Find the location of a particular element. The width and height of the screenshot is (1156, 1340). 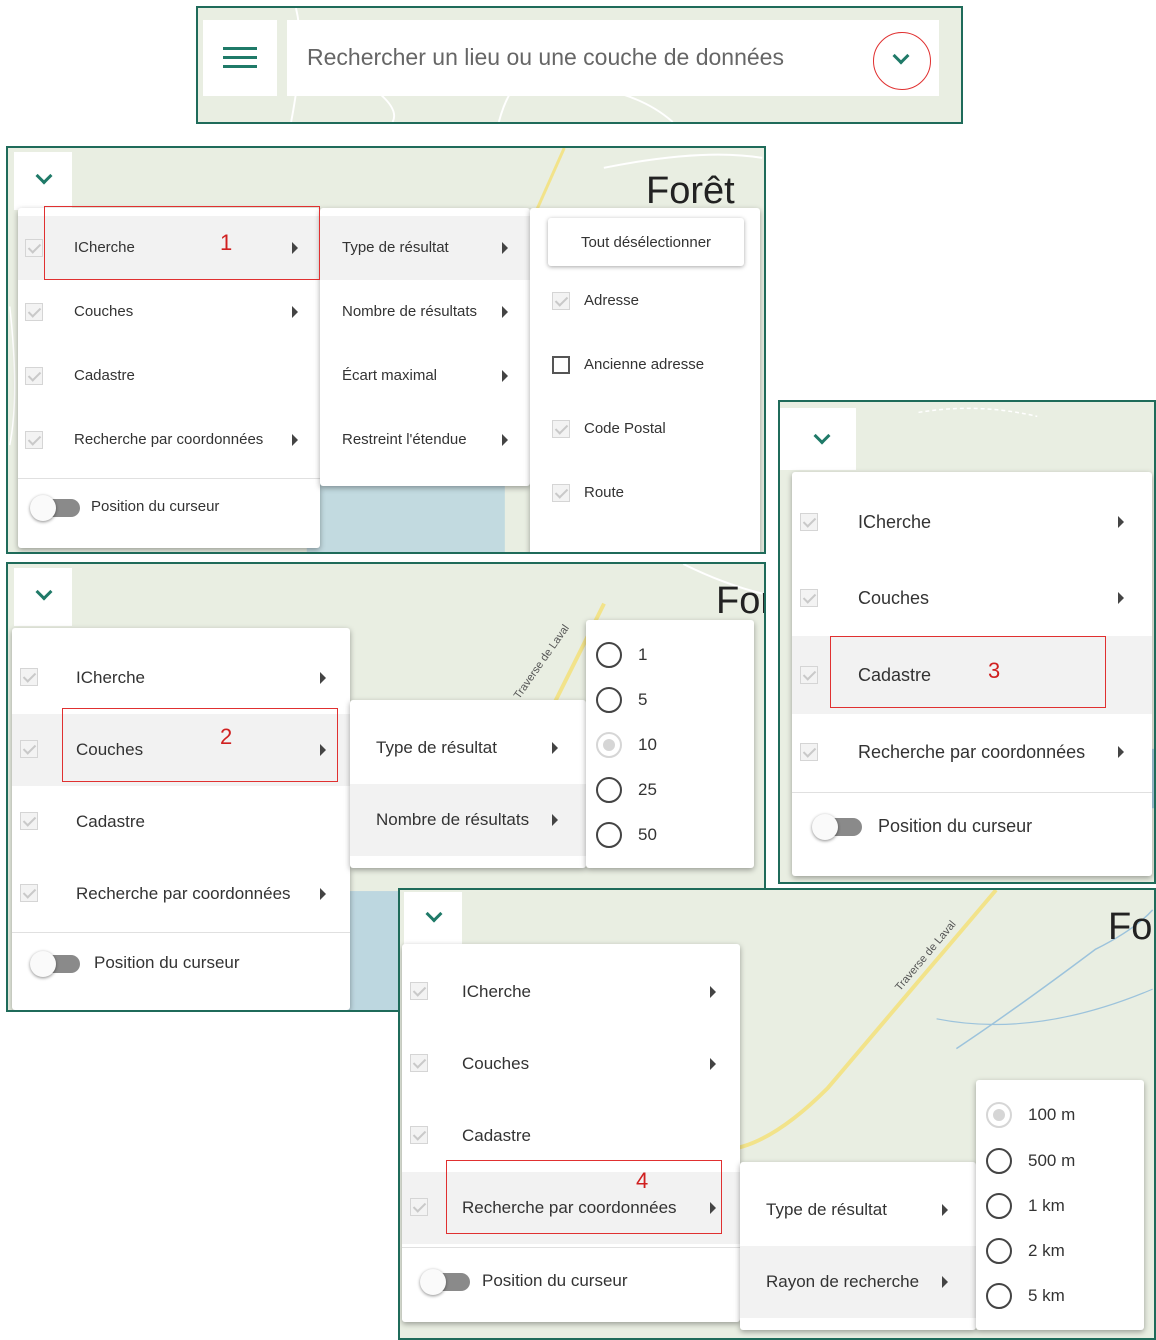

menu-item-label: Écart maximal is located at coordinates (390, 375).